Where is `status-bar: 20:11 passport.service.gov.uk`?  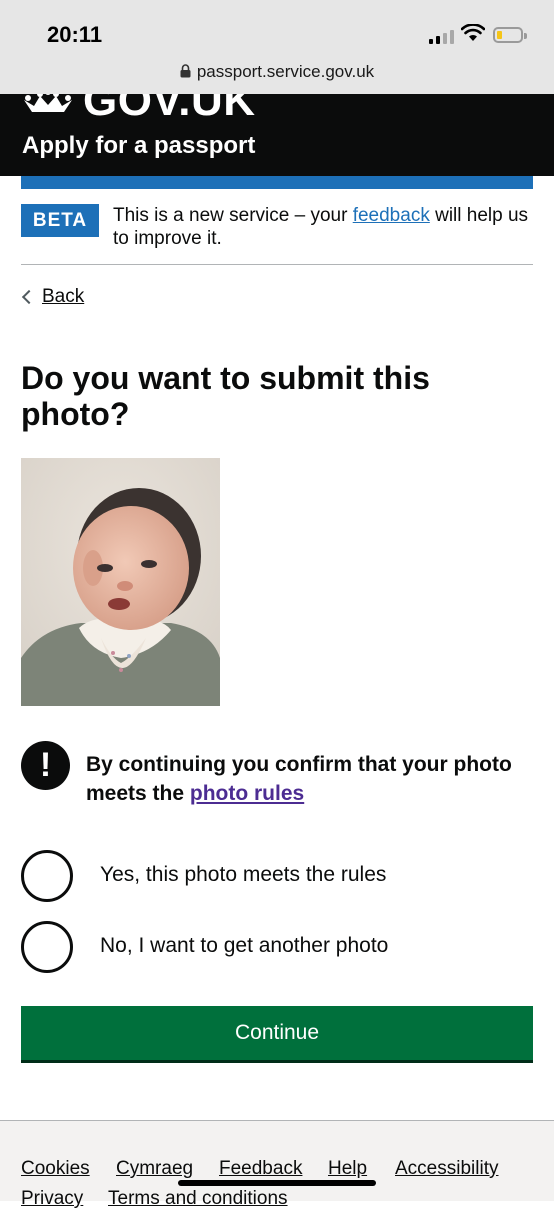
status-bar: 20:11 passport.service.gov.uk is located at coordinates (277, 47).